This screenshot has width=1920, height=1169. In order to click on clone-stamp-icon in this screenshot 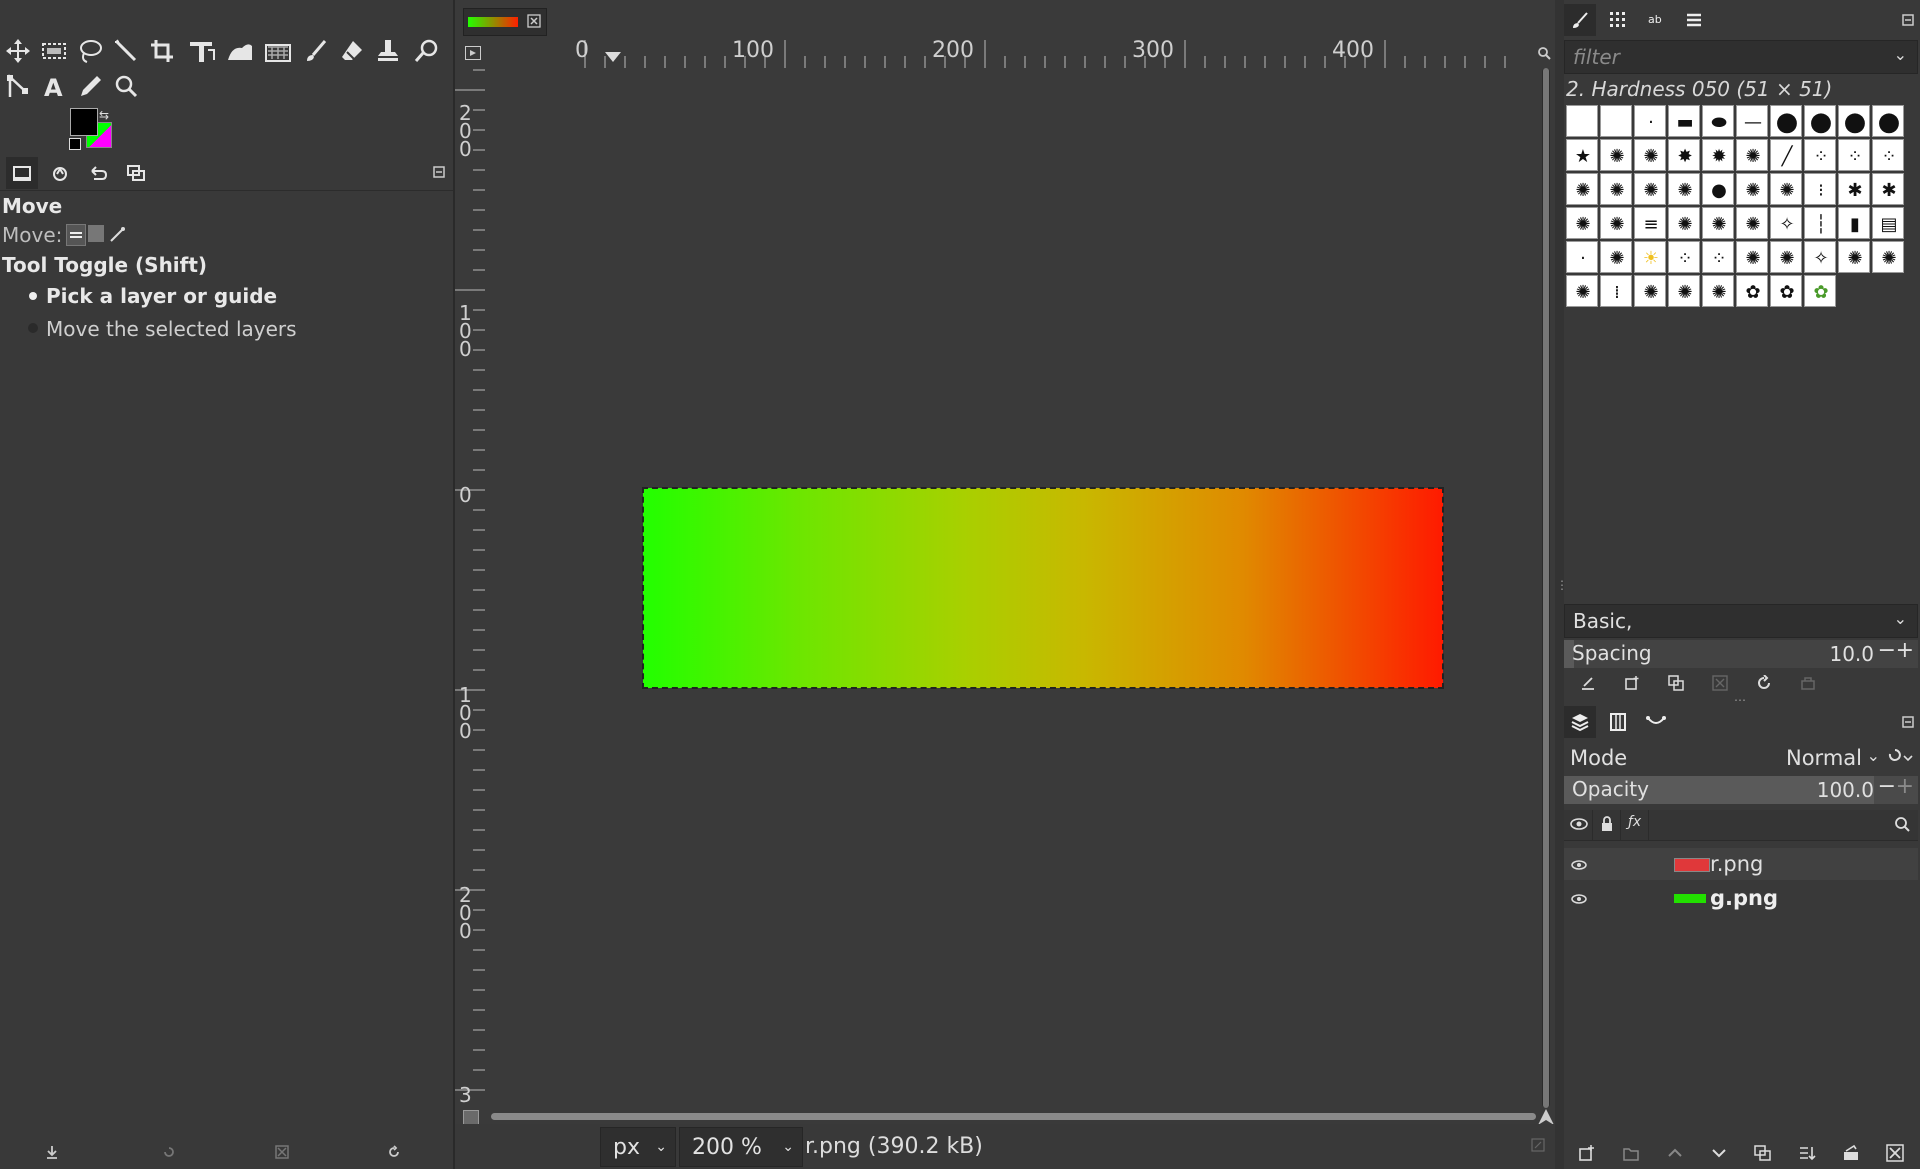, I will do `click(388, 51)`.